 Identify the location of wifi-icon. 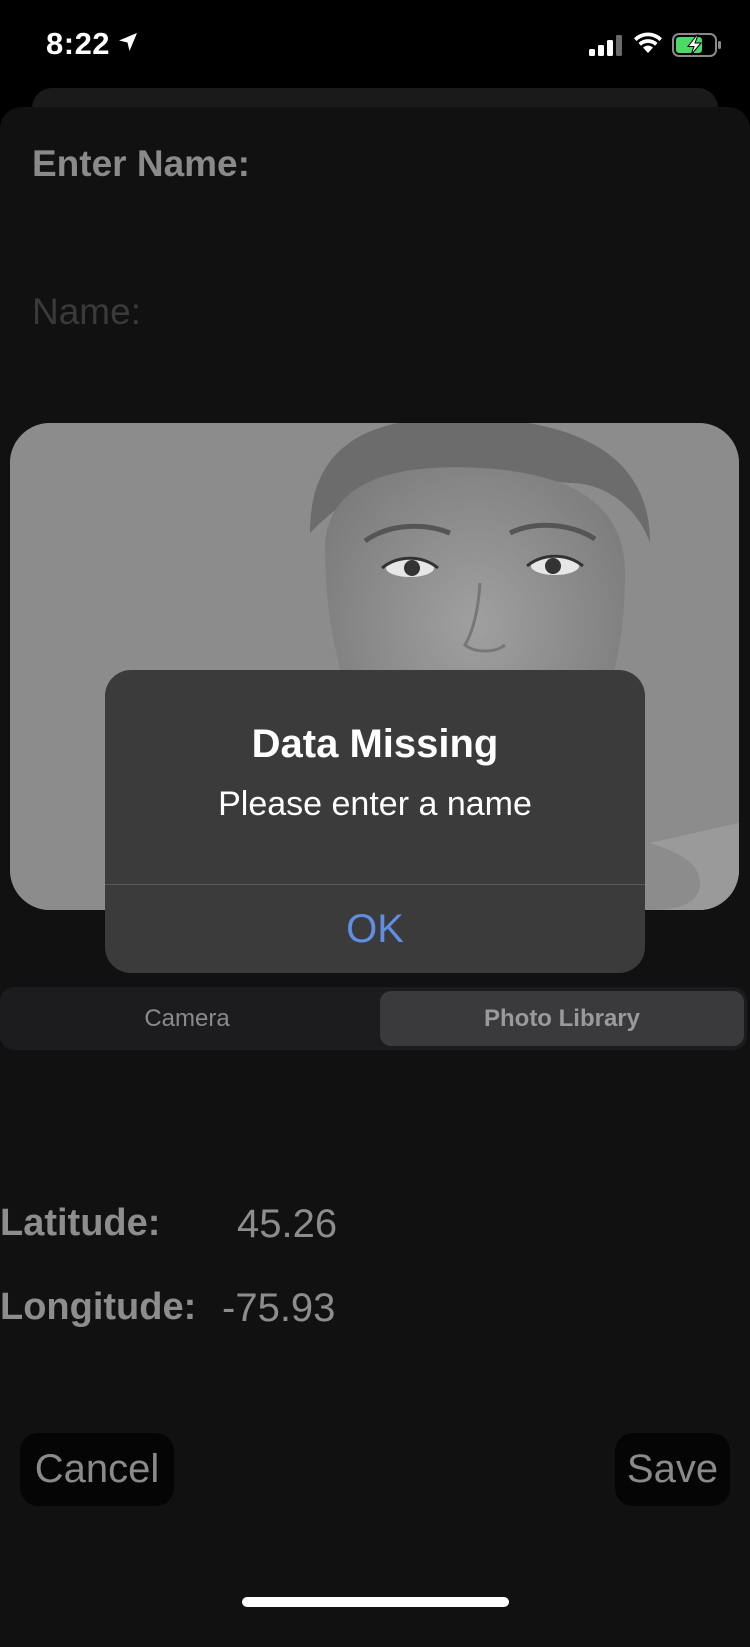
(648, 44).